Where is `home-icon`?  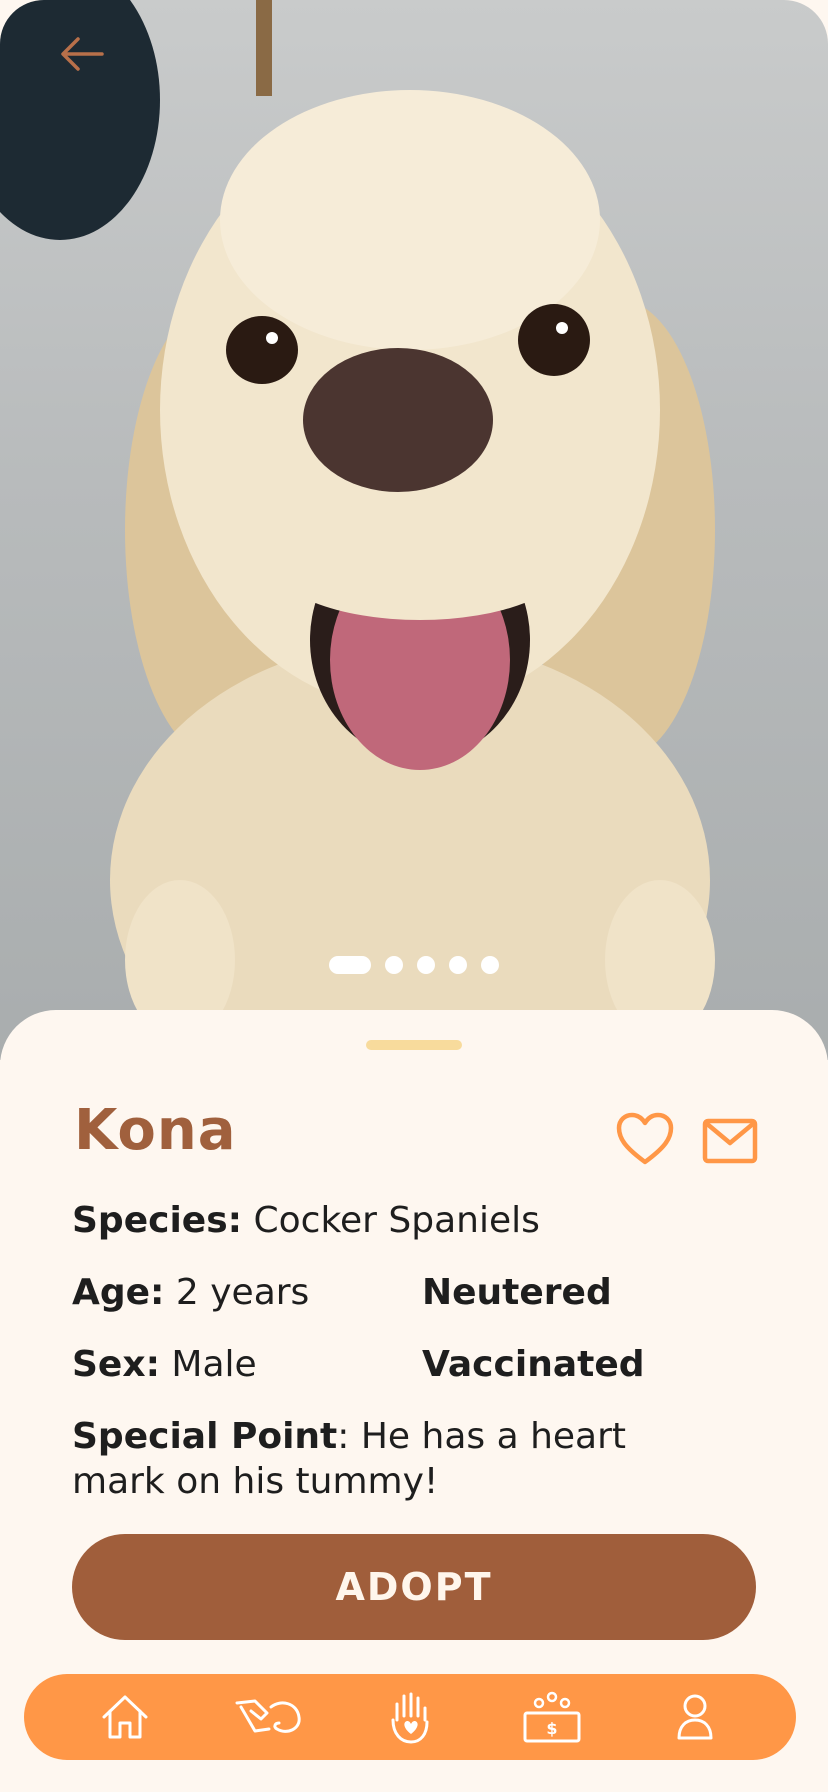 home-icon is located at coordinates (125, 1717).